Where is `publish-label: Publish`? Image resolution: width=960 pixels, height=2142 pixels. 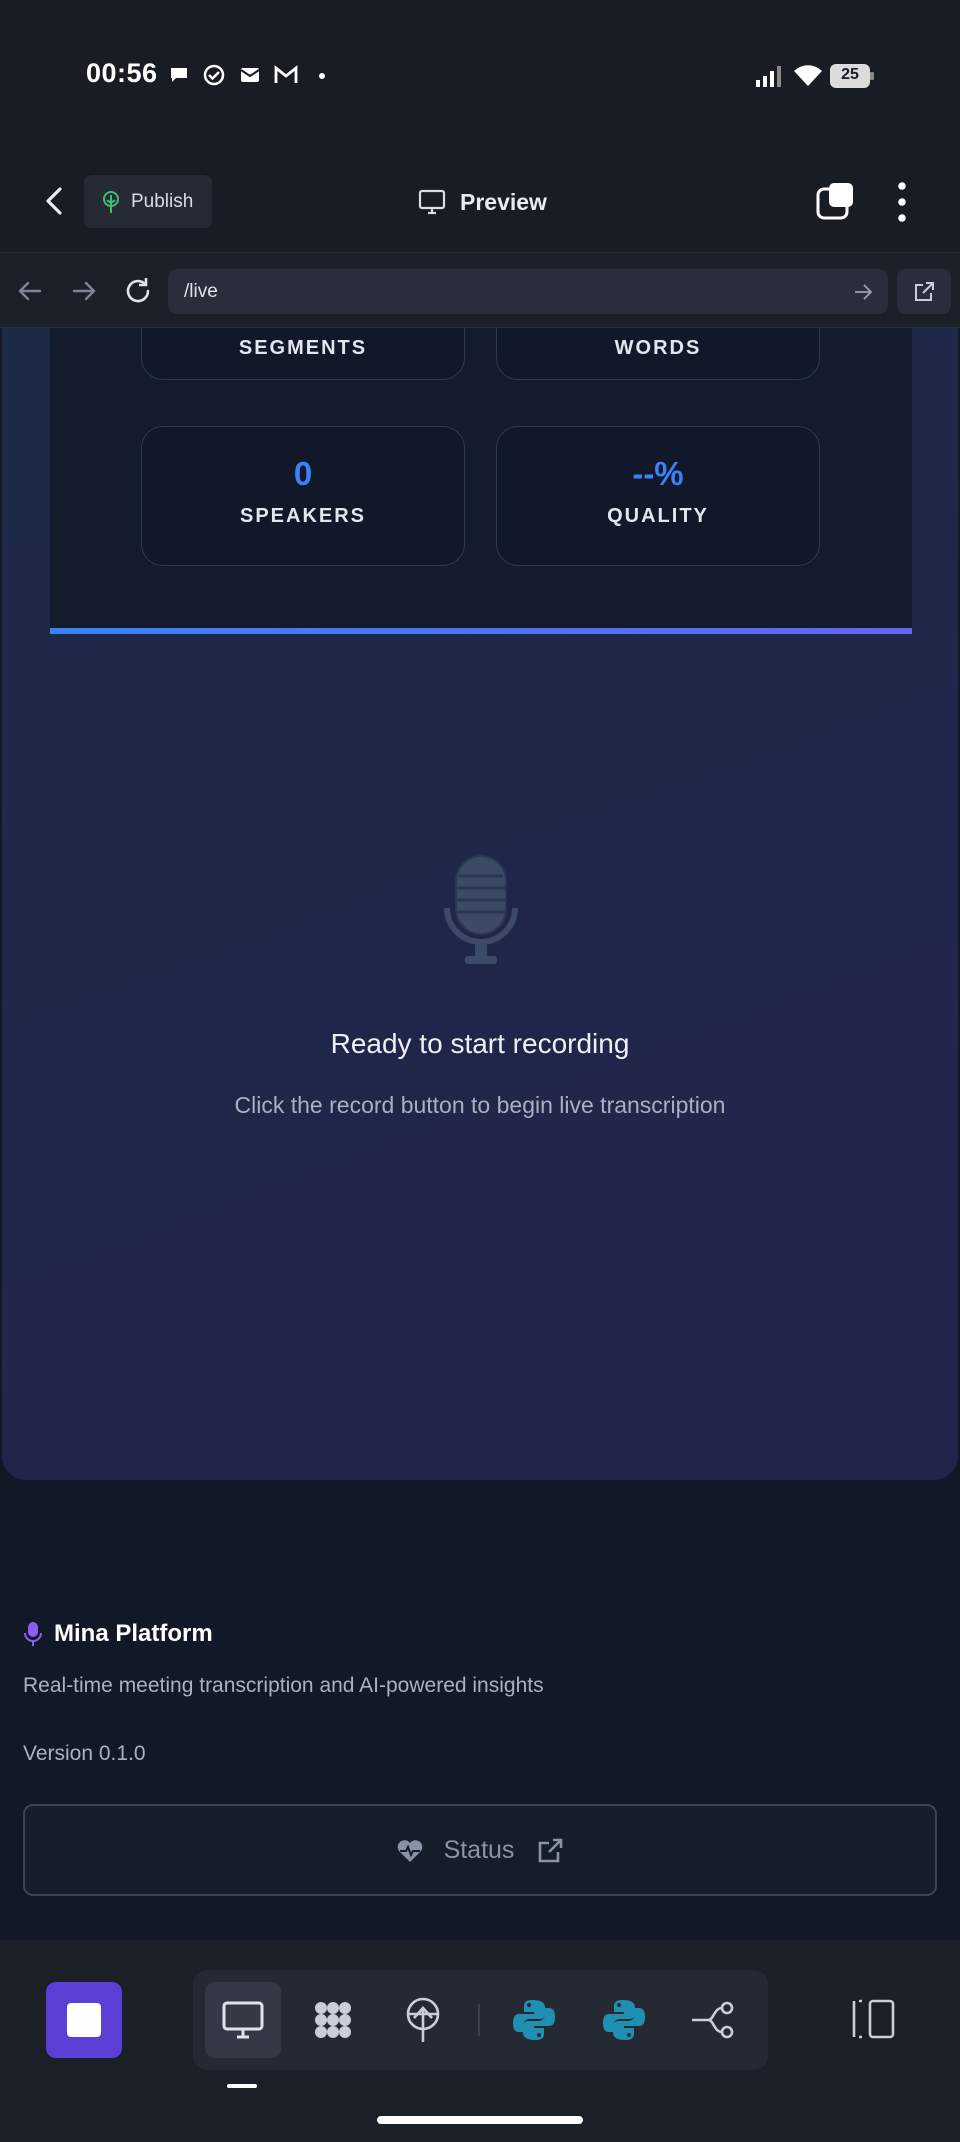 publish-label: Publish is located at coordinates (162, 201).